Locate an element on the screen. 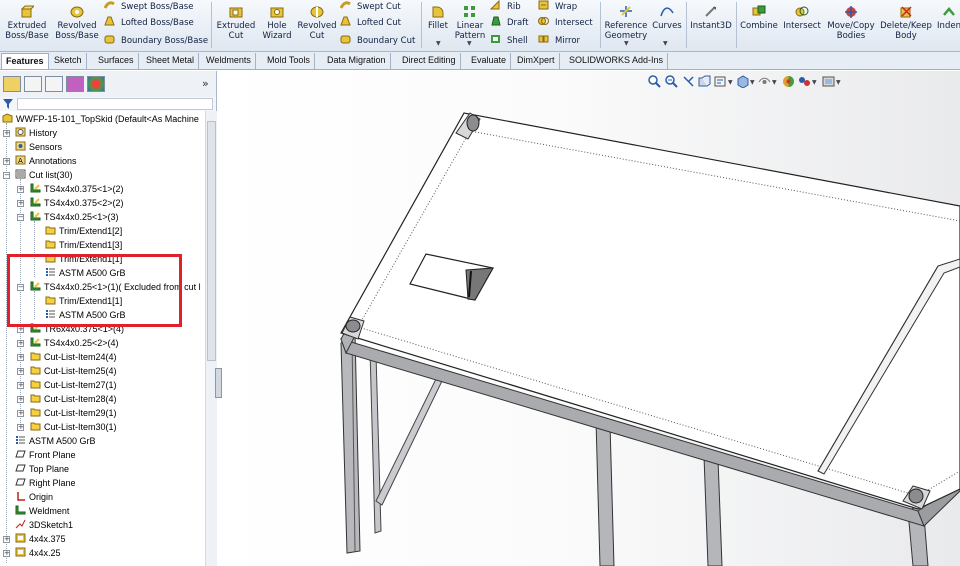 The image size is (960, 566). tree-item-annotations: A Annotations is located at coordinates (46, 161).